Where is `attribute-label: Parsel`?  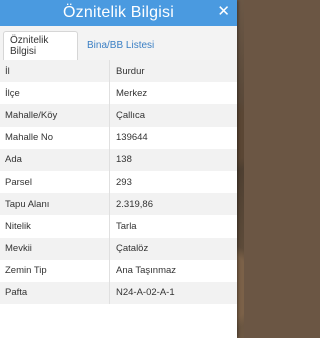
attribute-label: Parsel is located at coordinates (55, 182).